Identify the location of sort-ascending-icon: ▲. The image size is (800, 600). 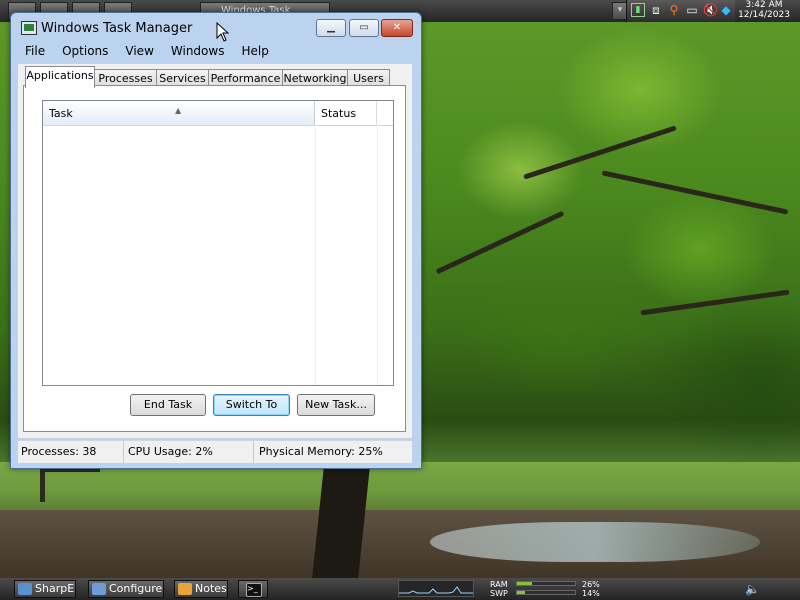
(178, 110).